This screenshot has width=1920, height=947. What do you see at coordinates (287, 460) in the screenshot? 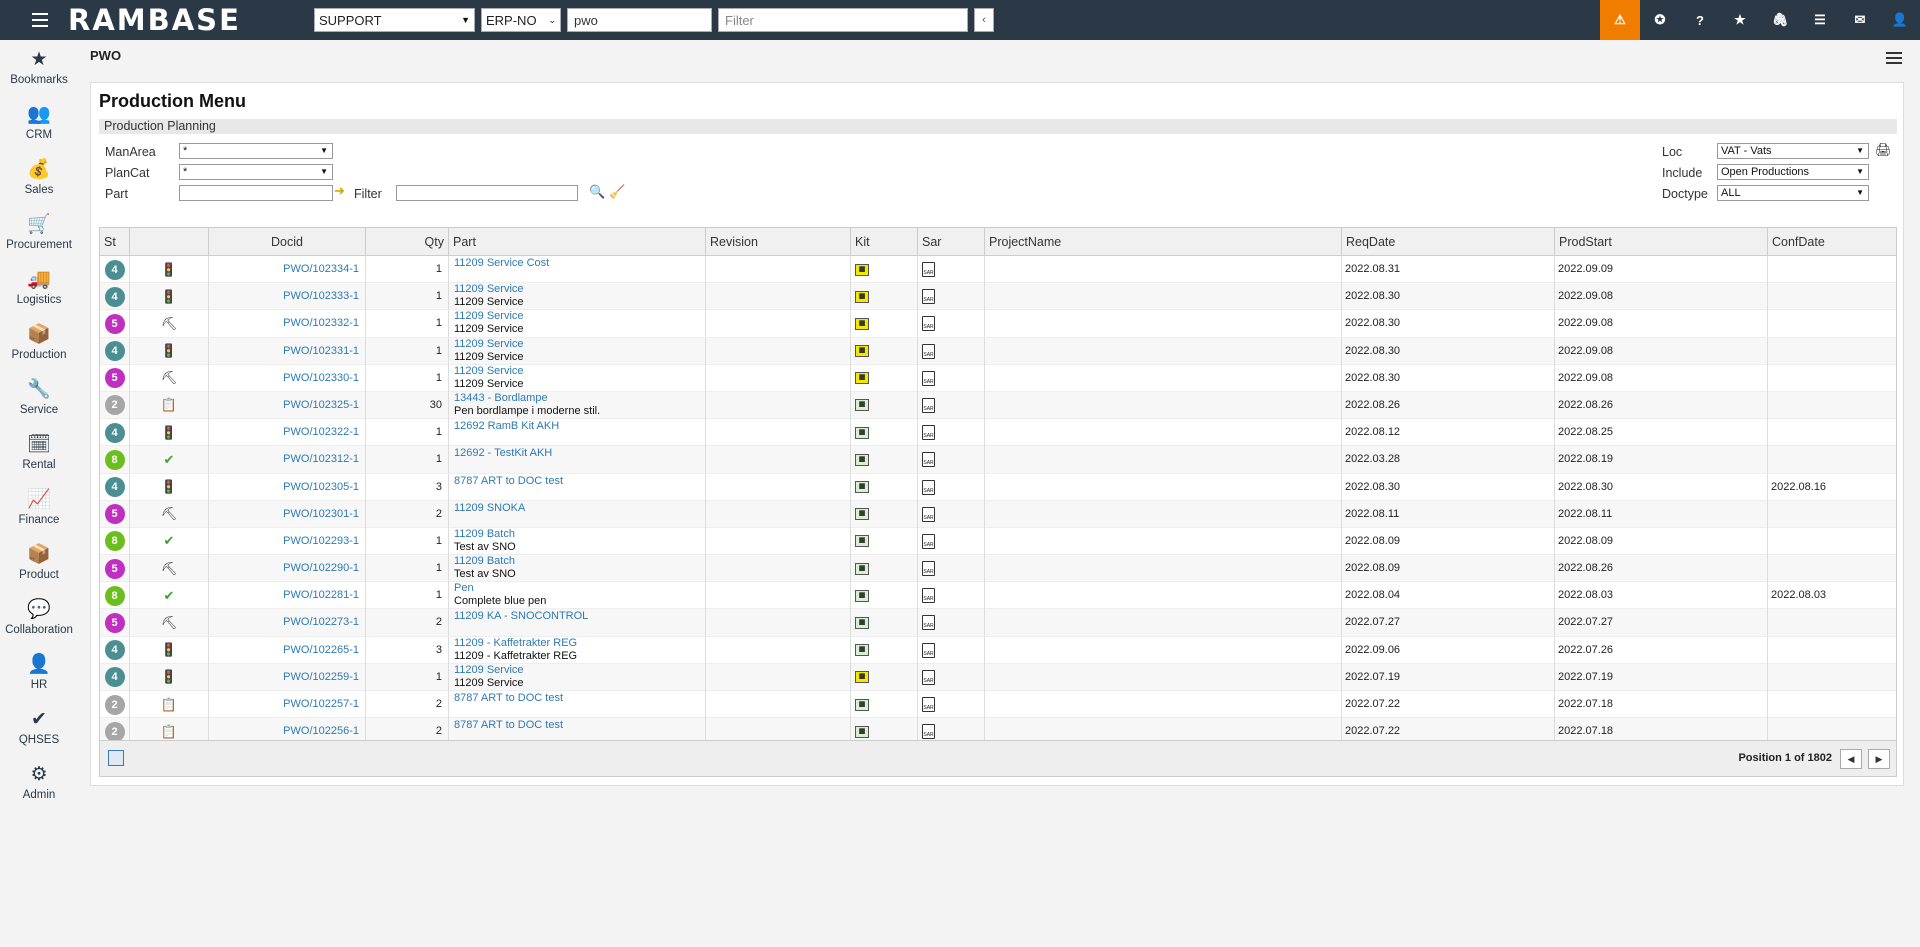
I see `docid-link: PWO/102312-1` at bounding box center [287, 460].